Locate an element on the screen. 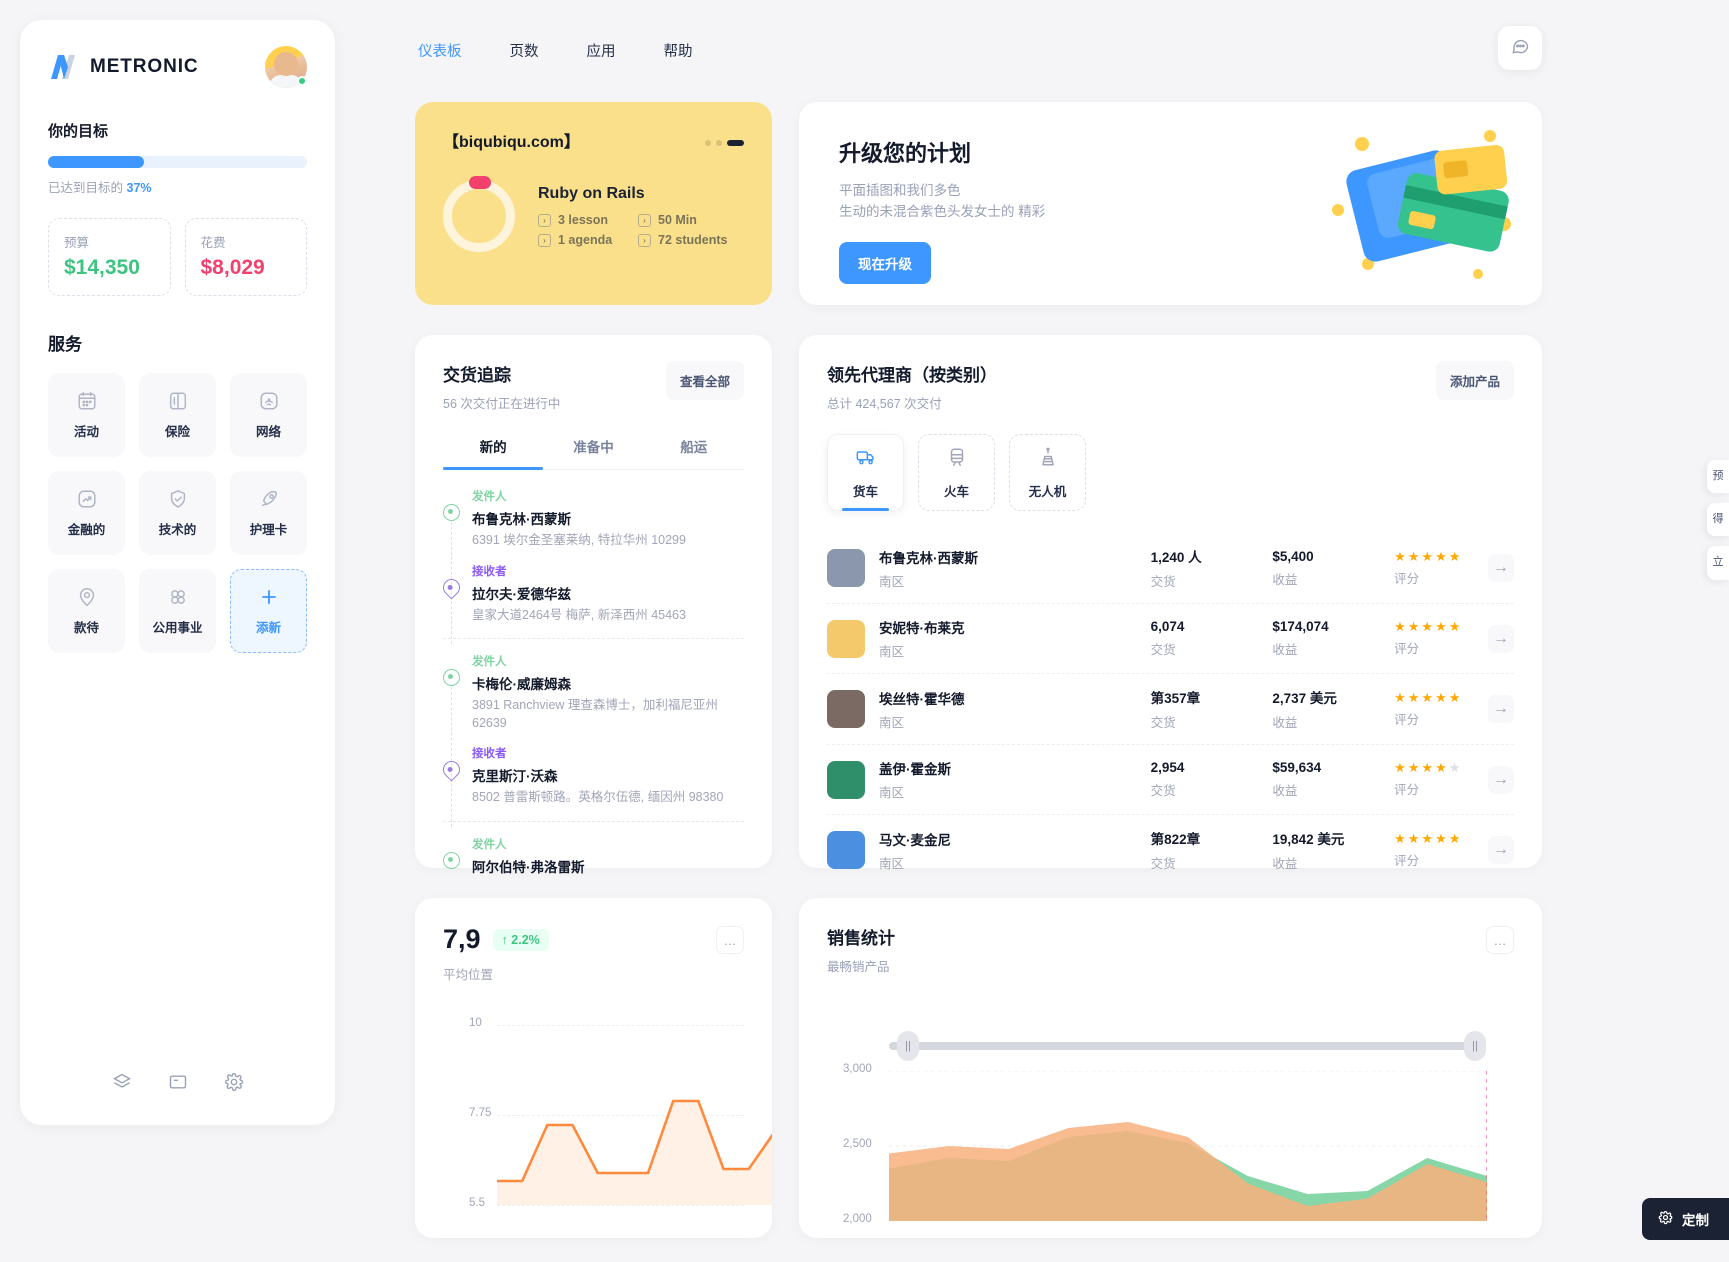 The height and width of the screenshot is (1262, 1729). grid-line is located at coordinates (620, 1205).